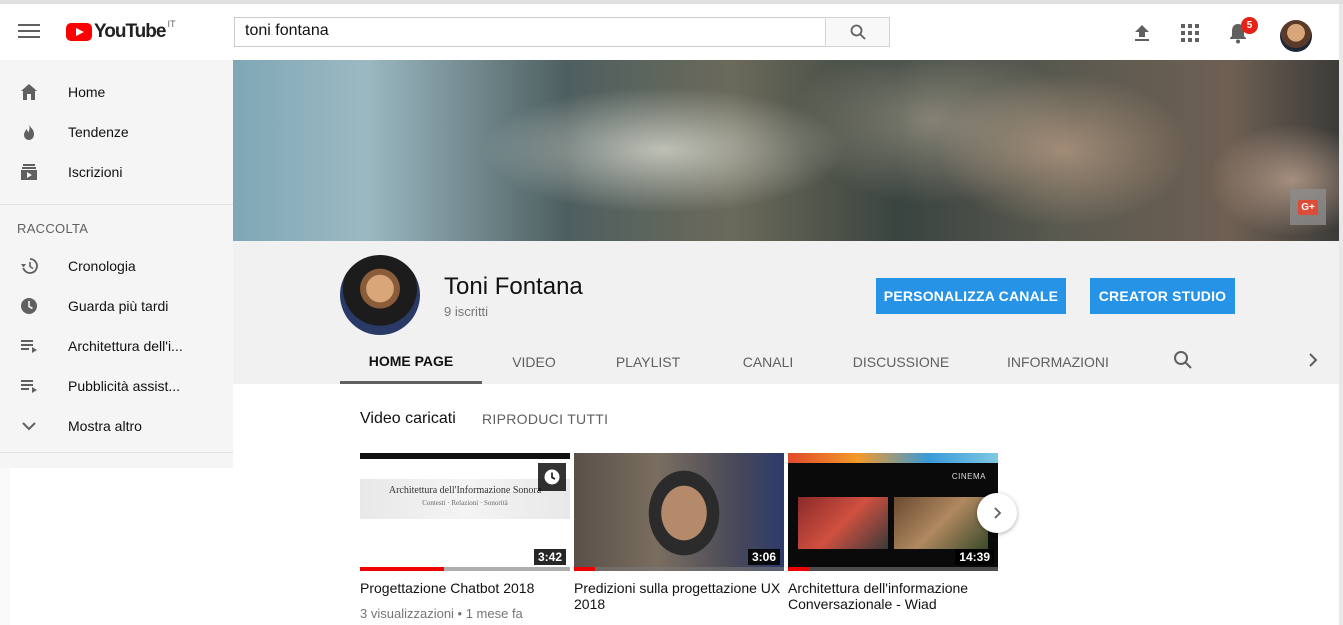 The width and height of the screenshot is (1343, 625). I want to click on library-heading: RACCOLTA, so click(53, 228).